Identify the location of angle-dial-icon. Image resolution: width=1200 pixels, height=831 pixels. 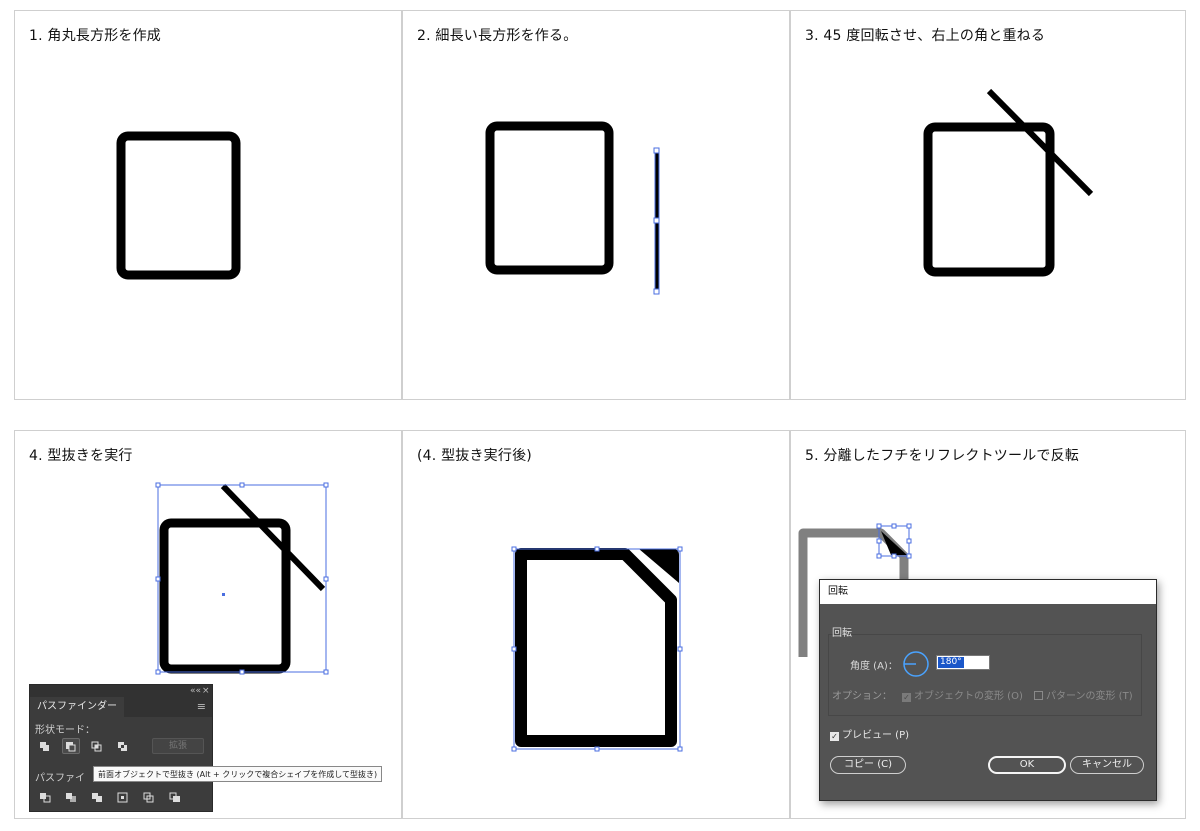
(916, 664).